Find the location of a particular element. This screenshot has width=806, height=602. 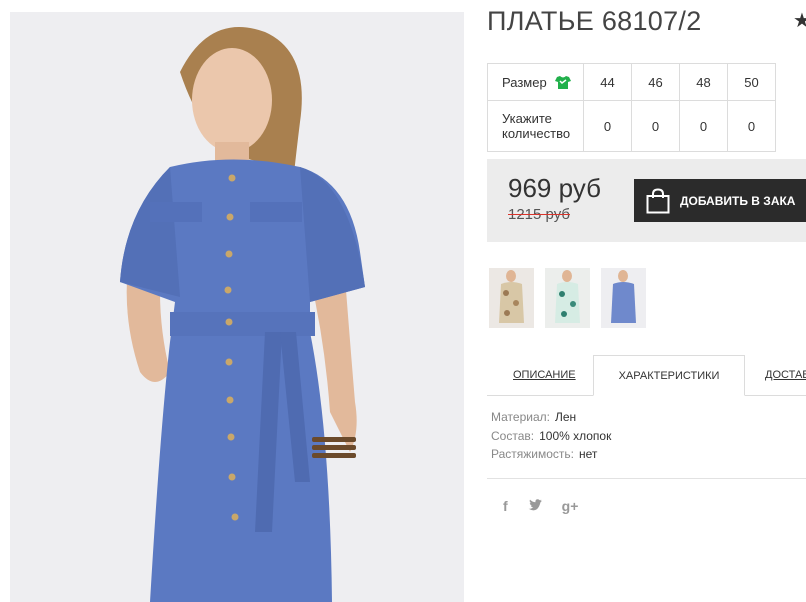

spec-row: Состав: 100% хлопок is located at coordinates (551, 438).